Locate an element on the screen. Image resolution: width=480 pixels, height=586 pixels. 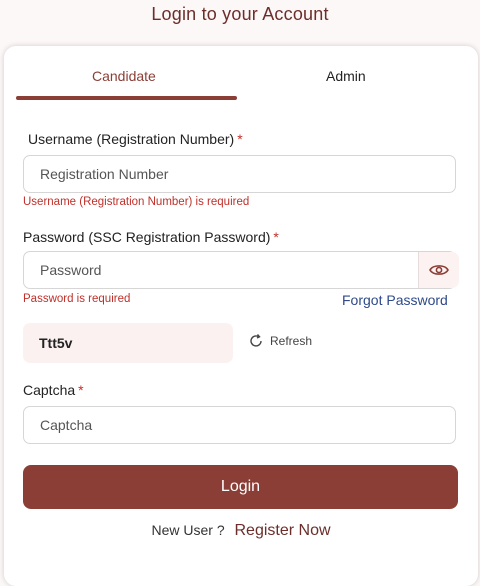
captcha-code: Ttt5v is located at coordinates (128, 343).